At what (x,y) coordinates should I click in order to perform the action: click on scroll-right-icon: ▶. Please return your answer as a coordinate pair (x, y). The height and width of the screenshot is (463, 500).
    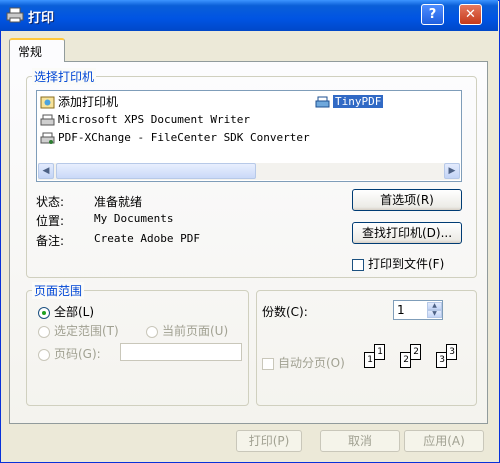
    Looking at the image, I should click on (452, 171).